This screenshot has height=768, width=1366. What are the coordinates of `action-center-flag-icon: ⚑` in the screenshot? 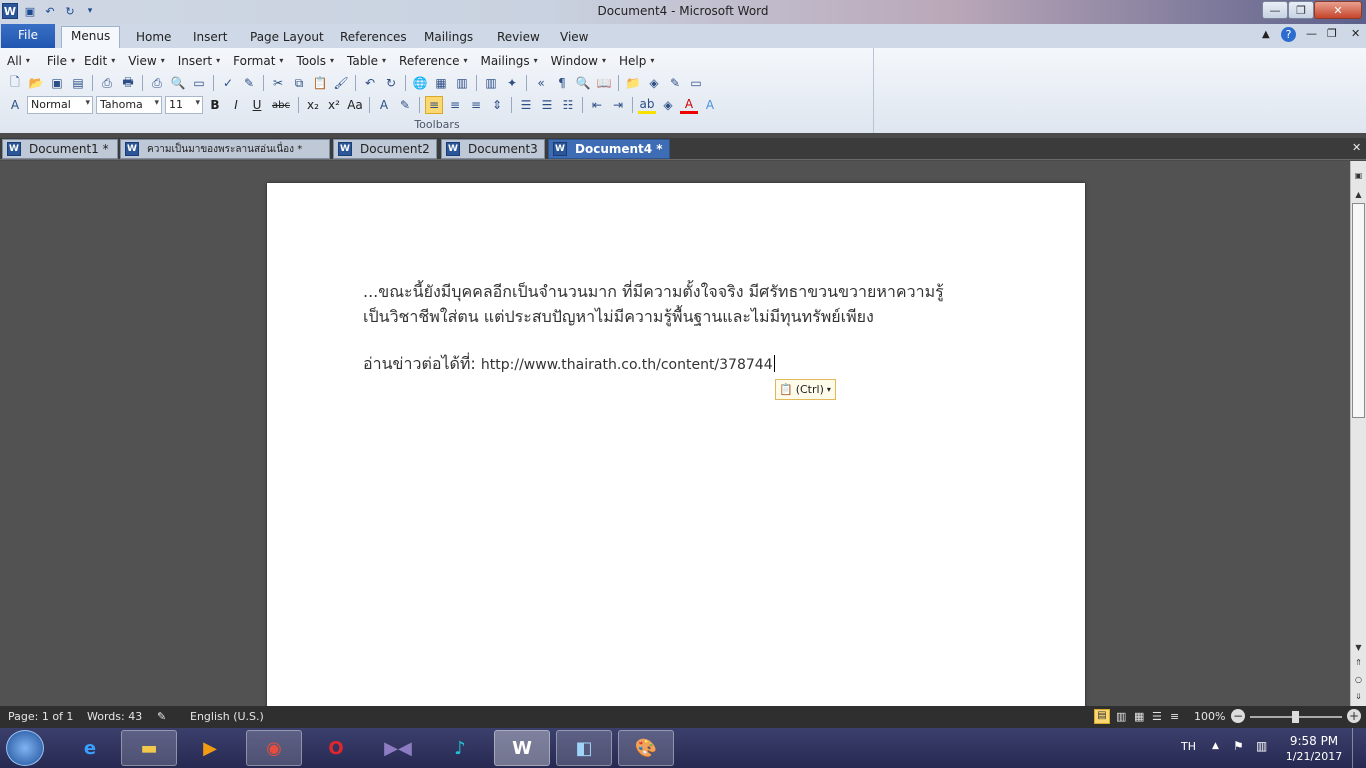 It's located at (1238, 746).